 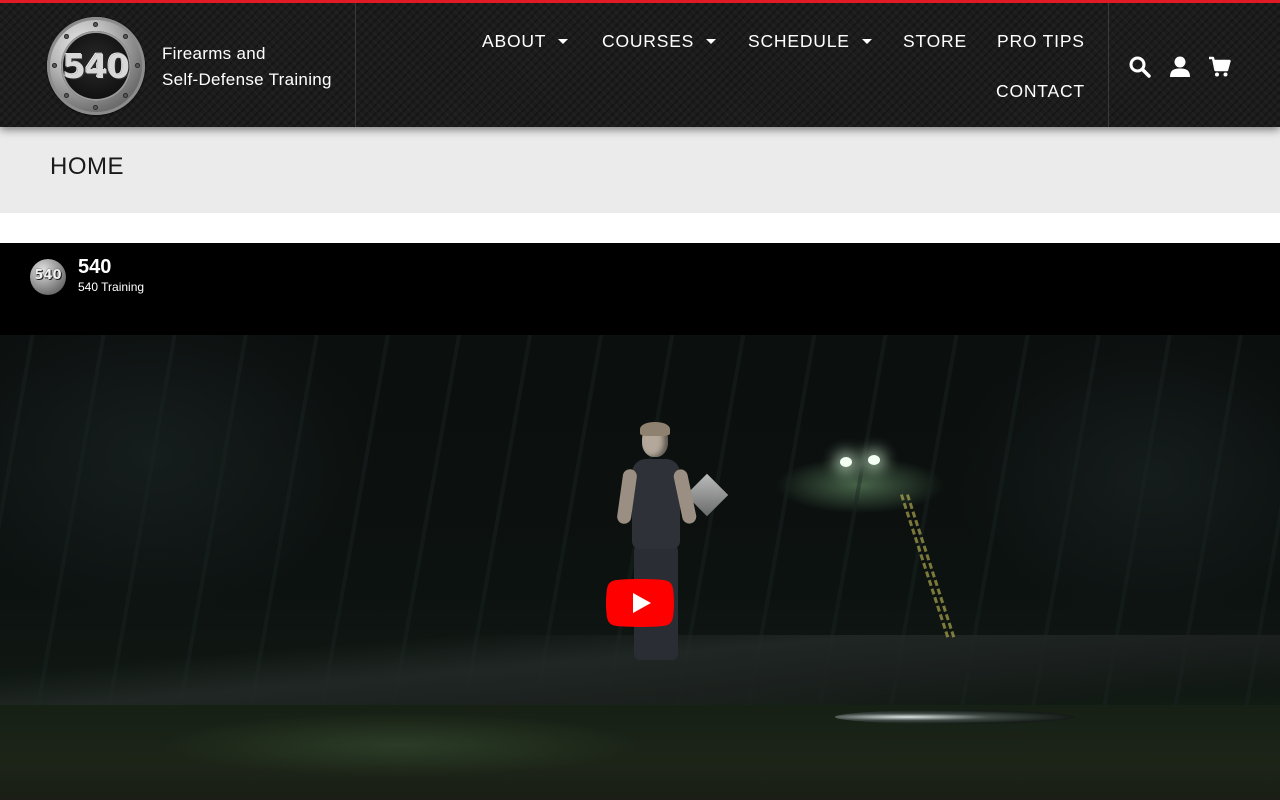 I want to click on channel-avatar: 540, so click(x=48, y=277).